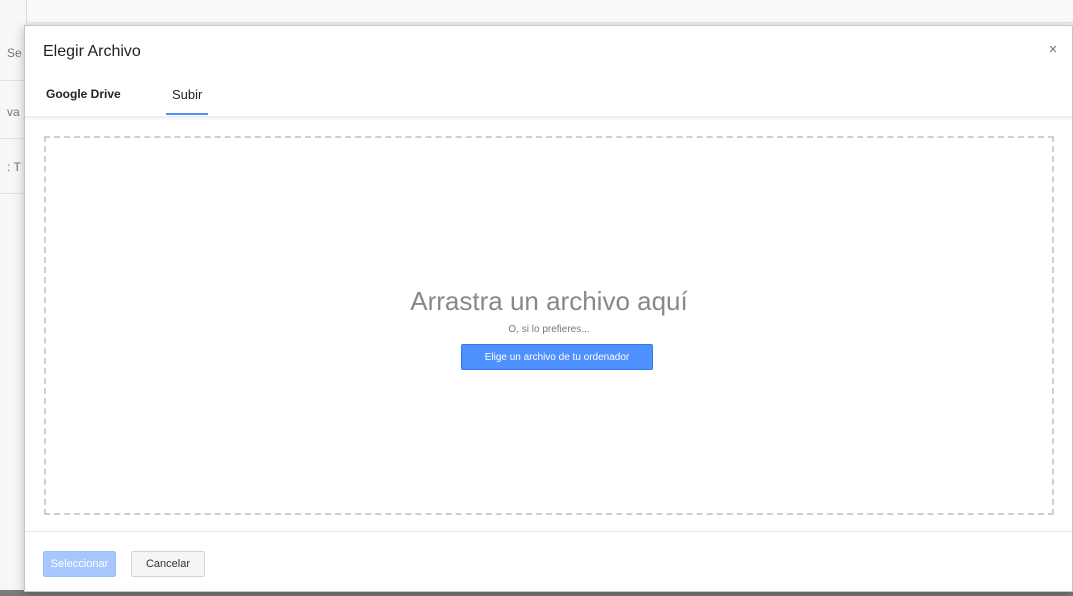 Image resolution: width=1073 pixels, height=596 pixels. Describe the element at coordinates (92, 51) in the screenshot. I see `dialog-title: Elegir Archivo` at that location.